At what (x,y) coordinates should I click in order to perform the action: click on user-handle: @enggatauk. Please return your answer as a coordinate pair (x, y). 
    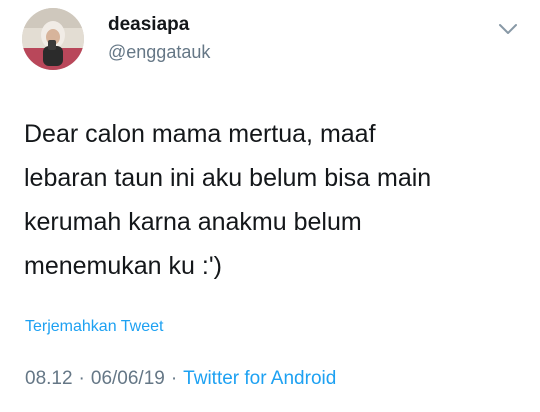
    Looking at the image, I should click on (159, 52).